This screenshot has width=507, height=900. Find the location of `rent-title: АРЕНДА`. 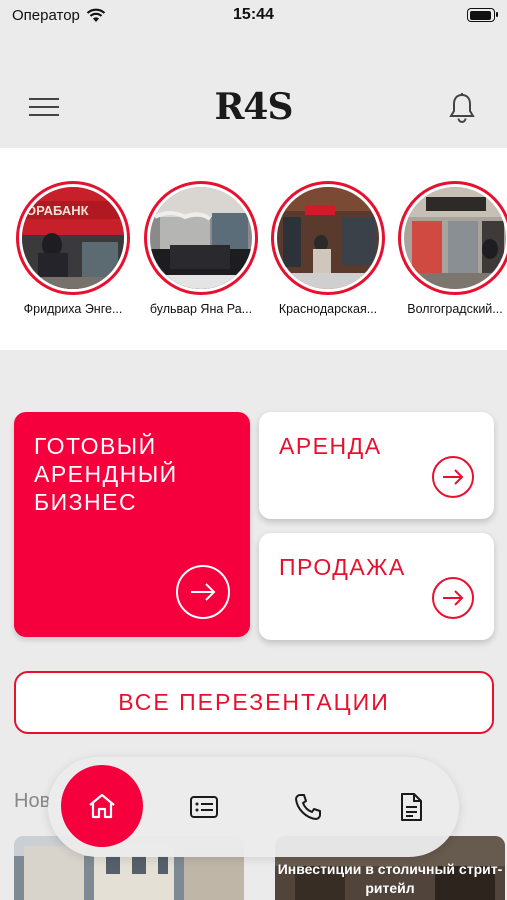

rent-title: АРЕНДА is located at coordinates (330, 446).